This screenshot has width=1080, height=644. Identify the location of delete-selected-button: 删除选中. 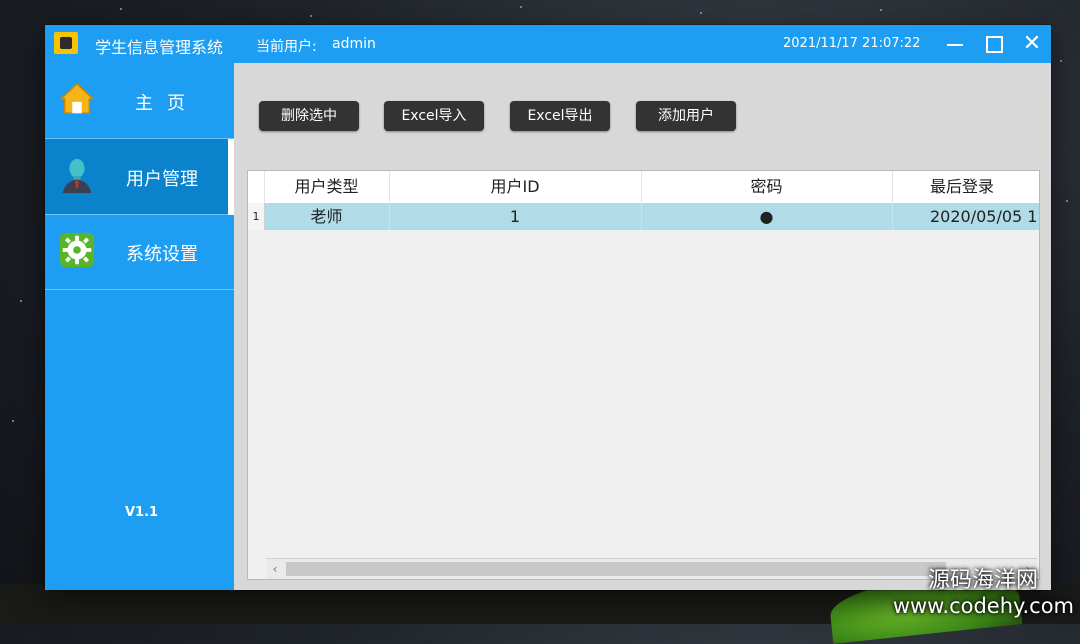
(309, 116).